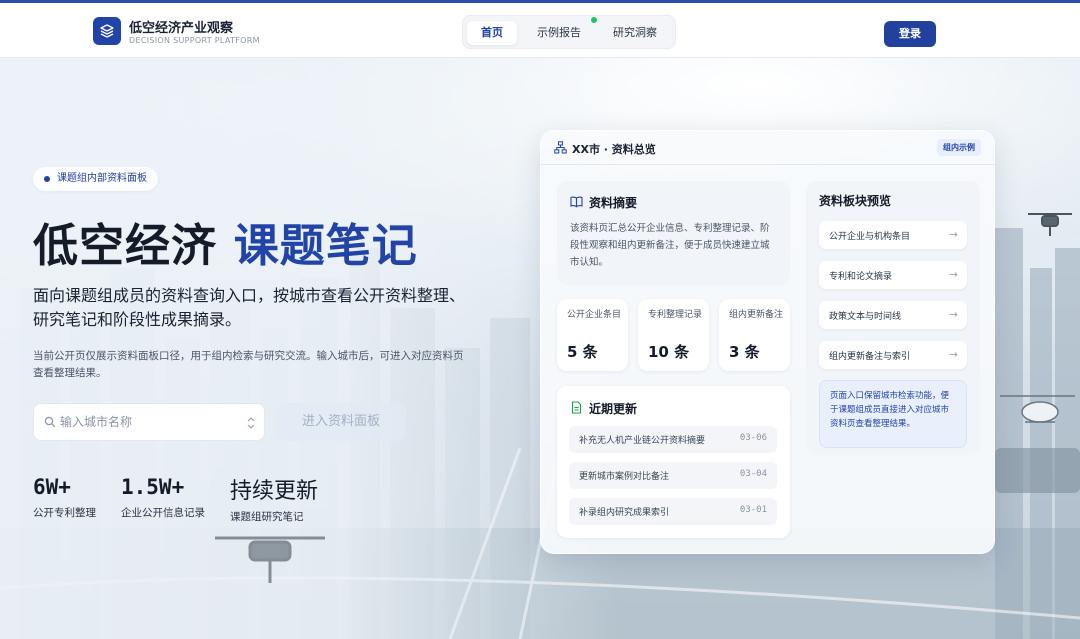  Describe the element at coordinates (635, 33) in the screenshot. I see `nav-research-insights: 研究洞察` at that location.